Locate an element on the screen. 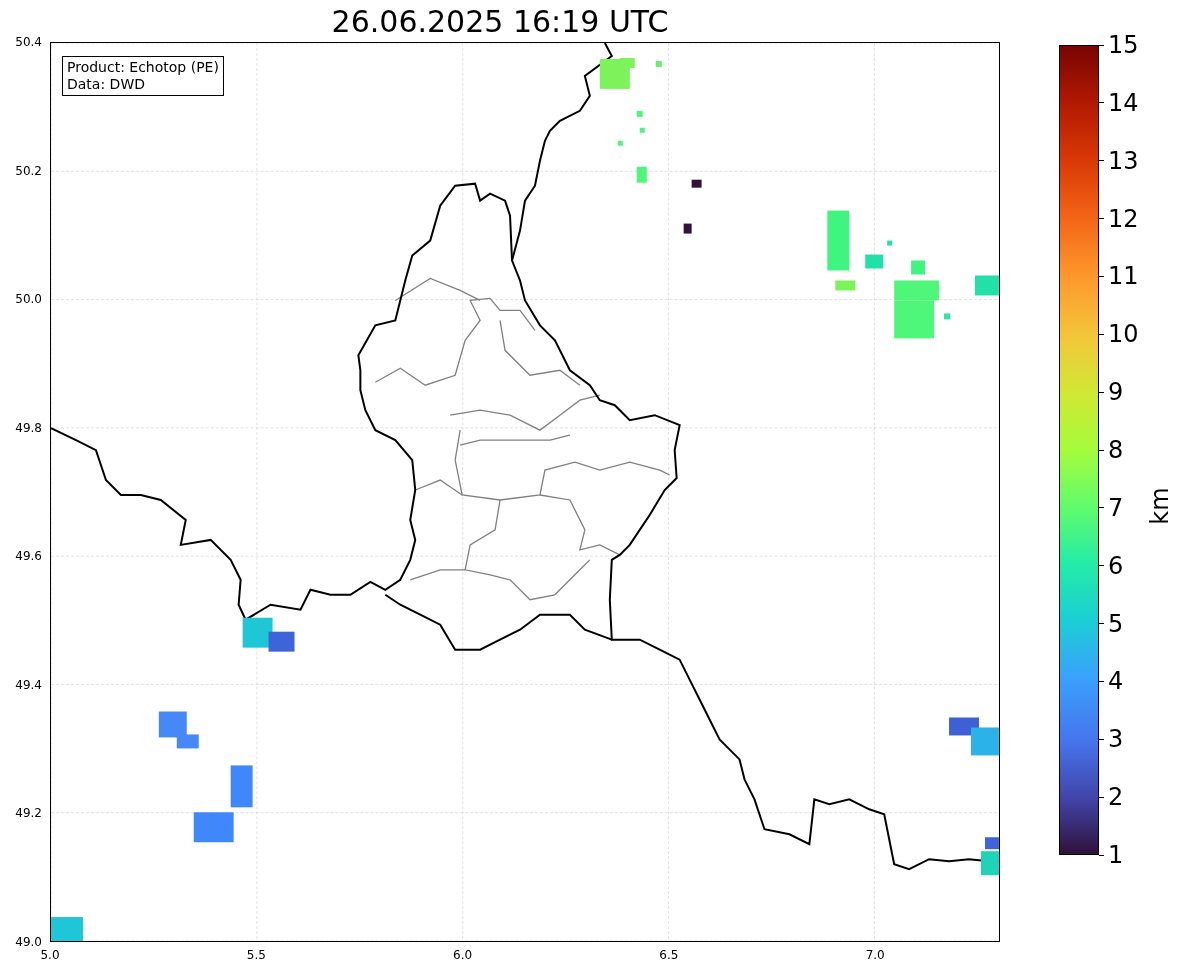  colorbar-tick-label: 15 is located at coordinates (1123, 45).